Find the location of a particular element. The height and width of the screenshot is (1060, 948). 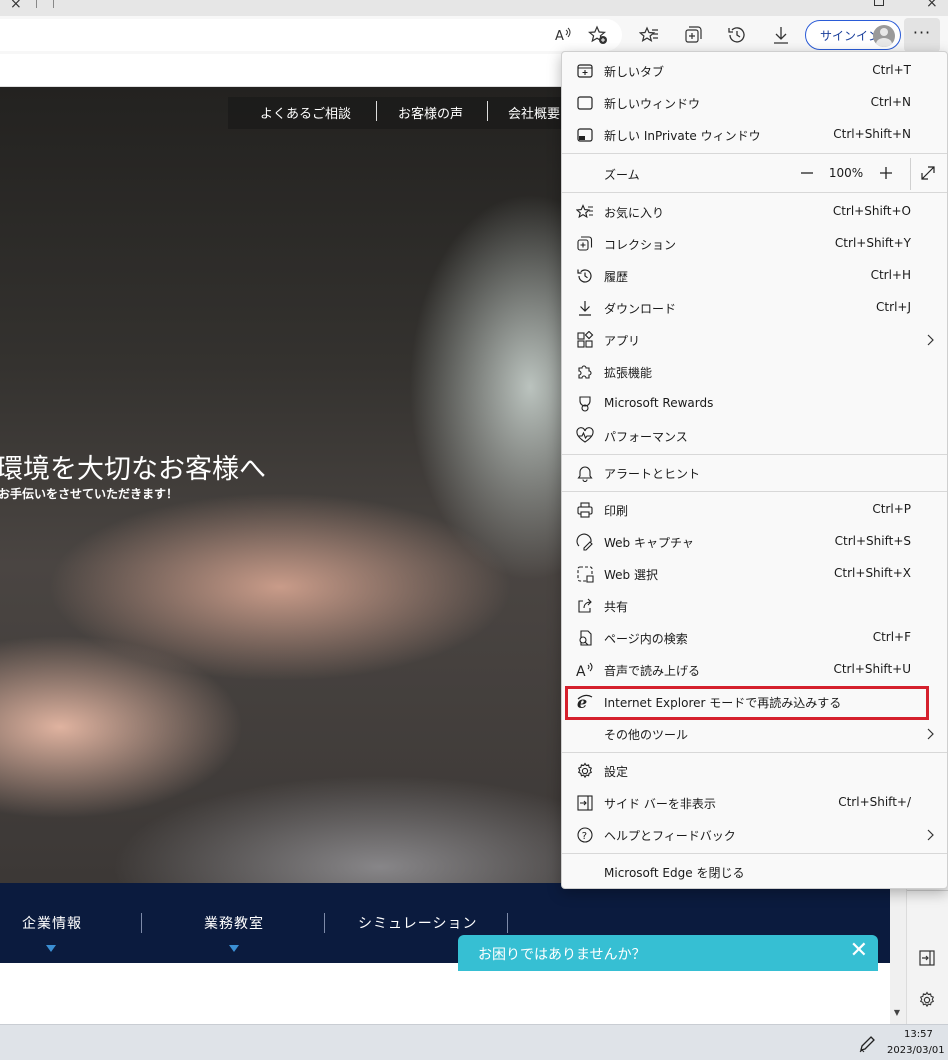

apps-icon is located at coordinates (585, 340).